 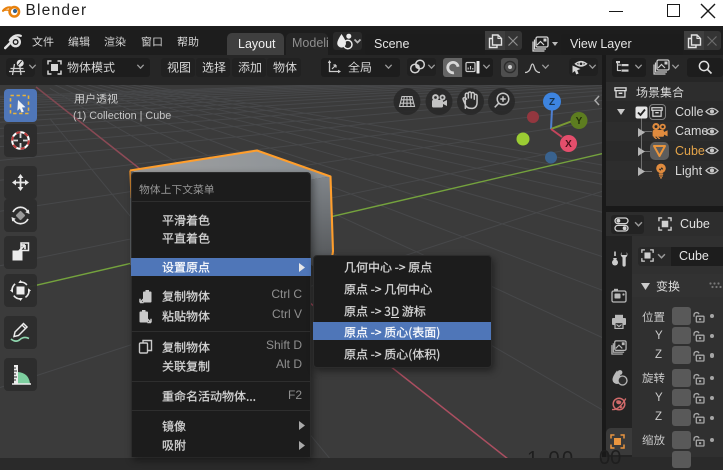 What do you see at coordinates (568, 144) in the screenshot?
I see `svg-text: X` at bounding box center [568, 144].